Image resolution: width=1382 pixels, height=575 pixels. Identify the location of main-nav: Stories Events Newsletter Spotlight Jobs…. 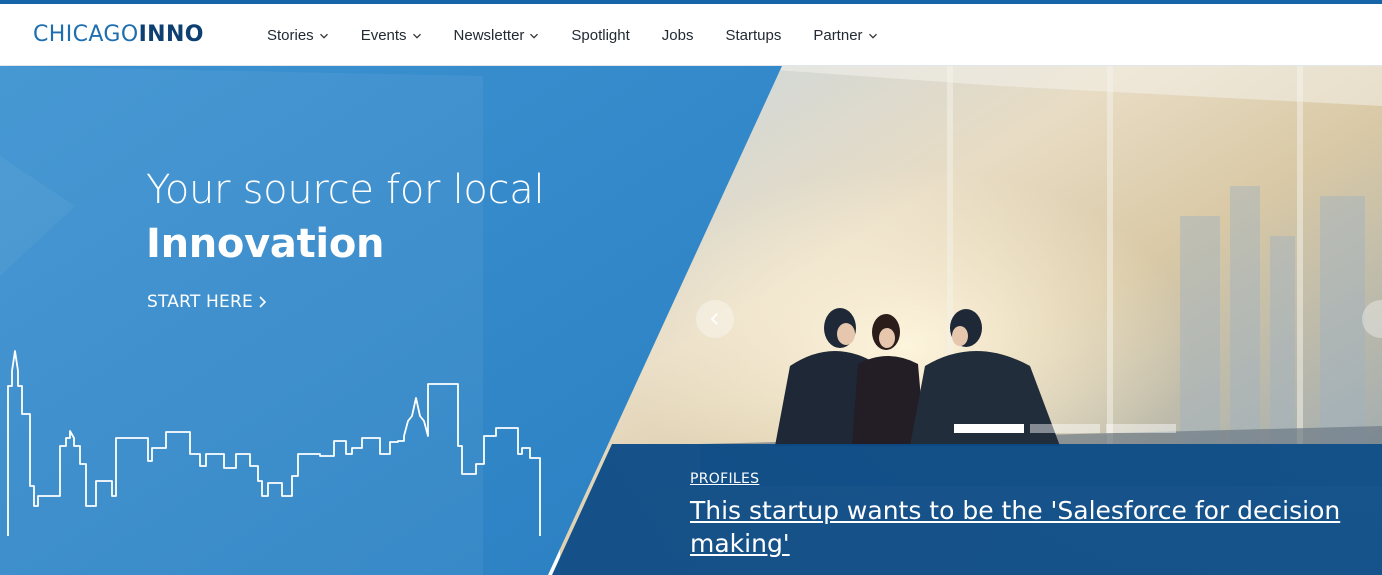
(572, 35).